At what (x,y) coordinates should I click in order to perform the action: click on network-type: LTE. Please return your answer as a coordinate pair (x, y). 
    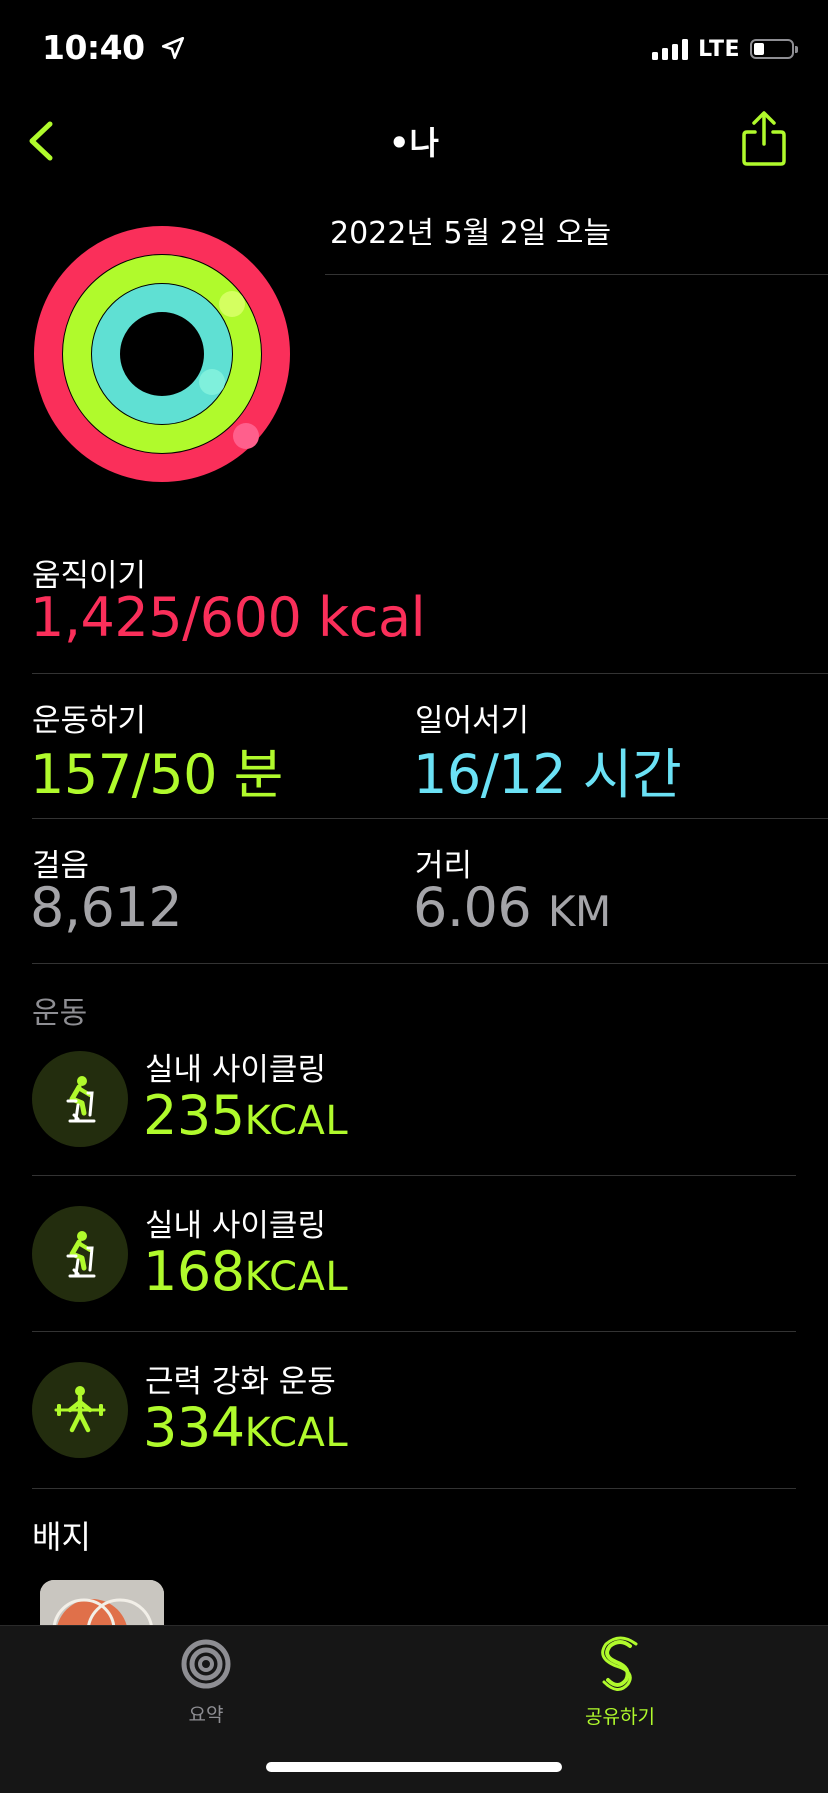
    Looking at the image, I should click on (719, 49).